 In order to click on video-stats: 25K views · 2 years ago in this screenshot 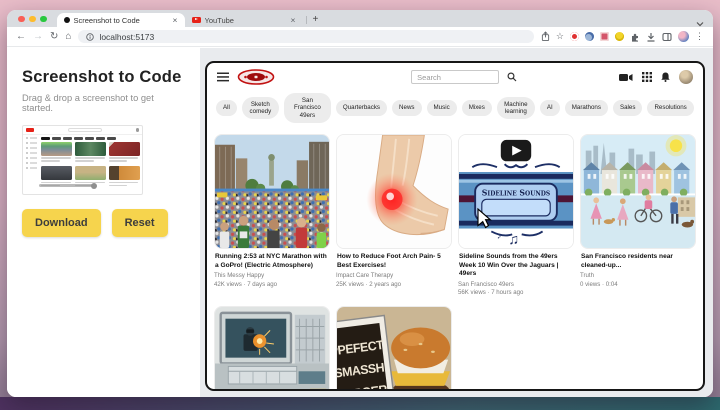, I will do `click(369, 284)`.